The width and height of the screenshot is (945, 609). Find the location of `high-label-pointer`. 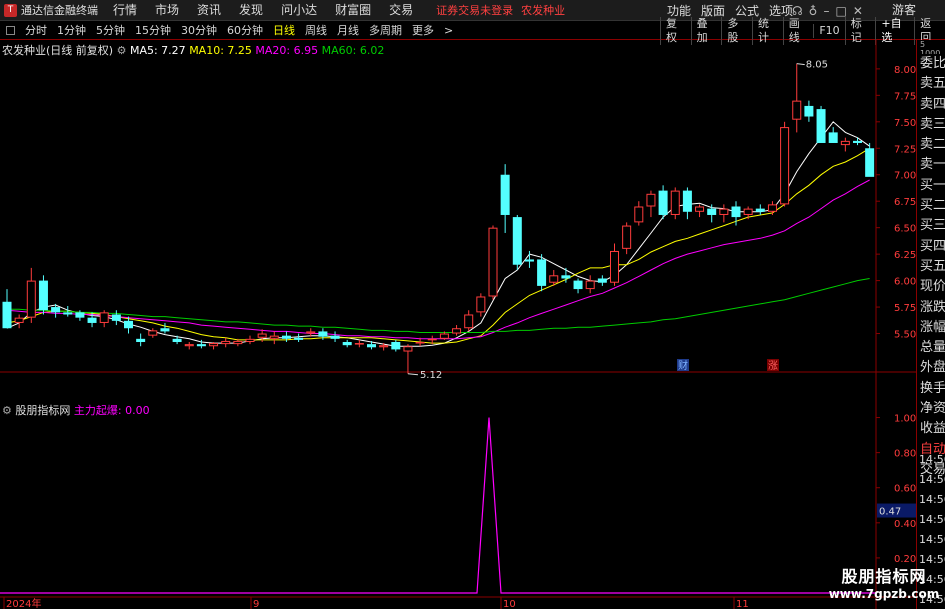

high-label-pointer is located at coordinates (800, 64).